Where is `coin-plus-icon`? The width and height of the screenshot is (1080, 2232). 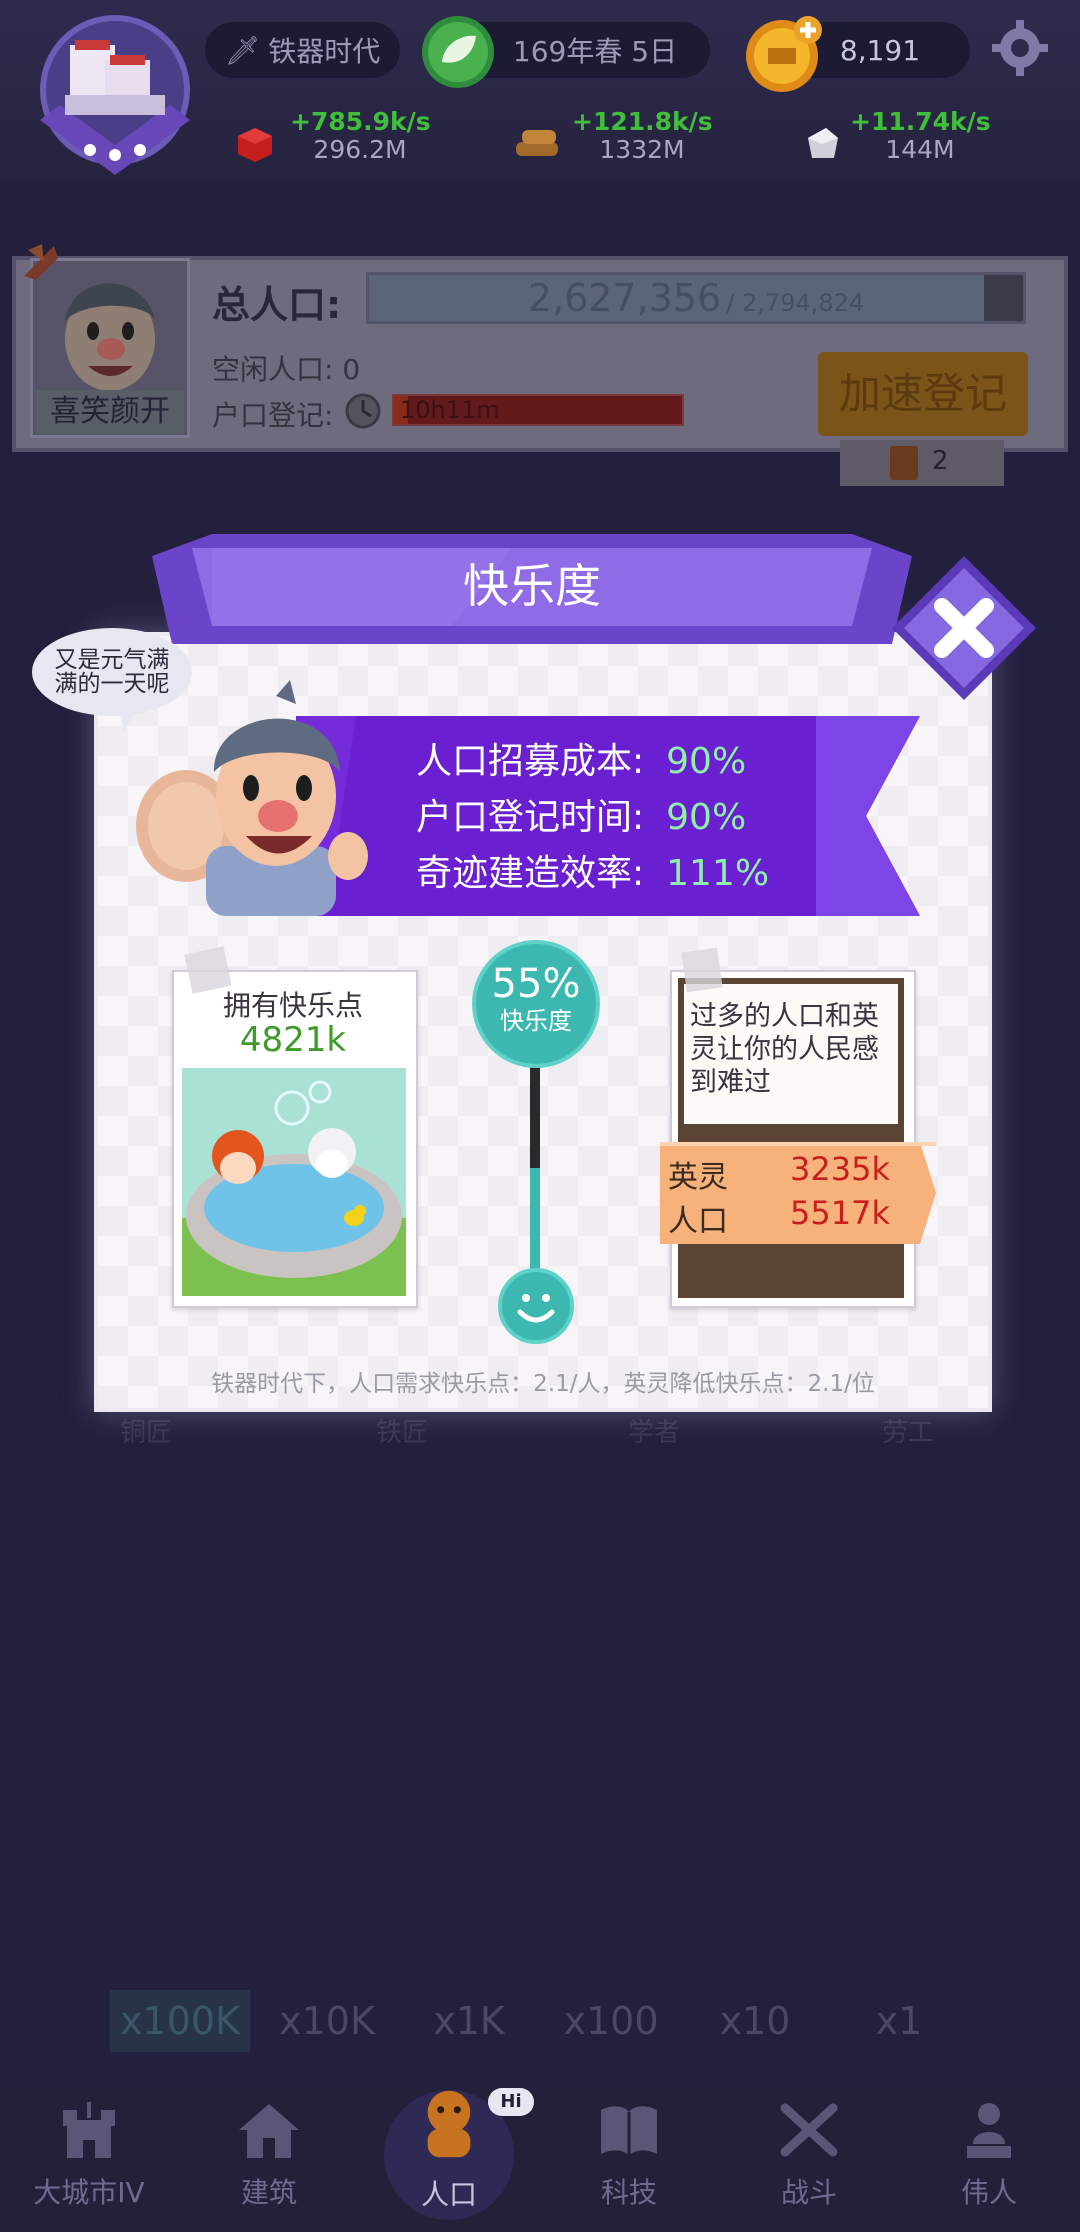
coin-plus-icon is located at coordinates (785, 53).